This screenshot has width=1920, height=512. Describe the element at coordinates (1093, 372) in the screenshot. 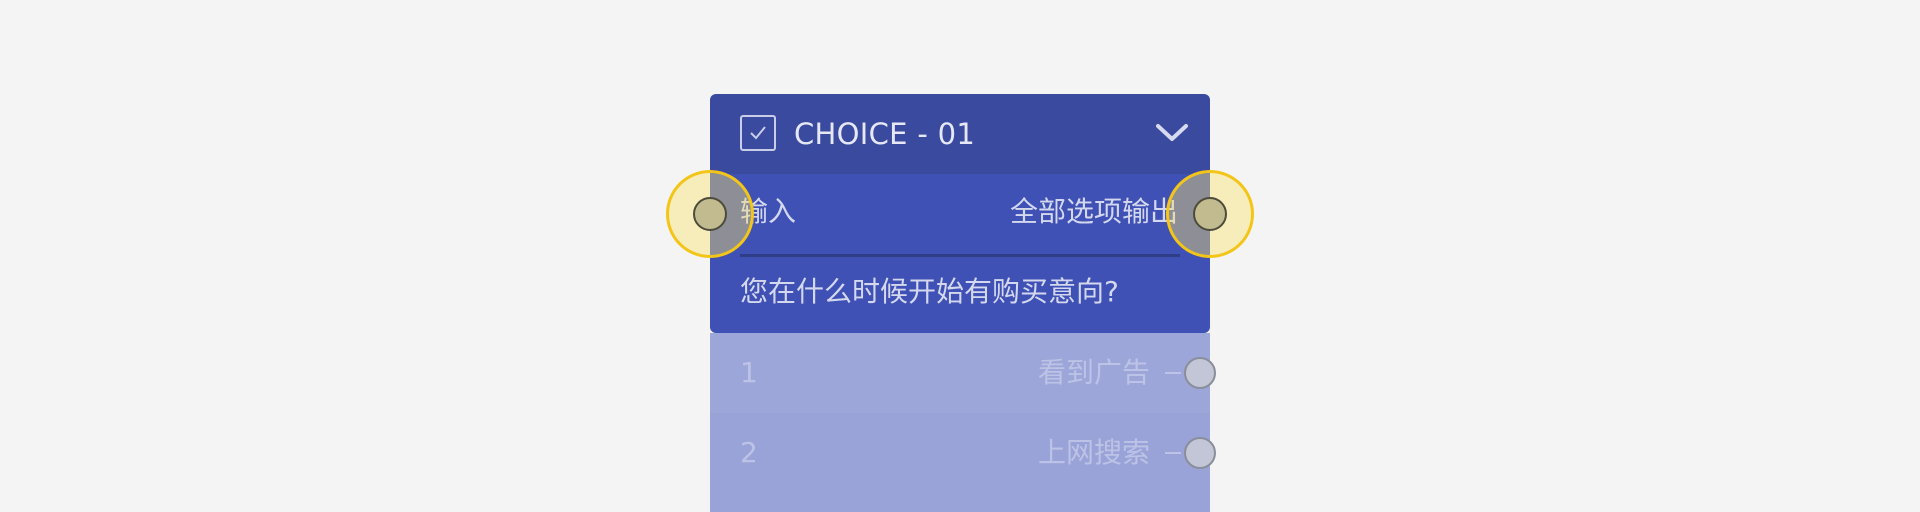

I see `option-label: 看到广告` at that location.